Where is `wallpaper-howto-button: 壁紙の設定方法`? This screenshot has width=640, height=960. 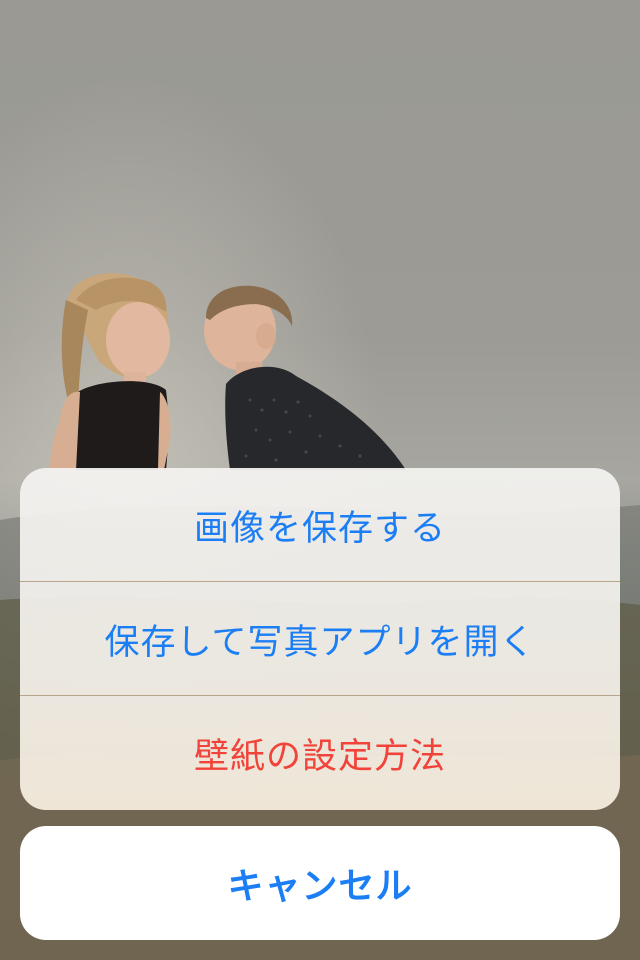
wallpaper-howto-button: 壁紙の設定方法 is located at coordinates (320, 753).